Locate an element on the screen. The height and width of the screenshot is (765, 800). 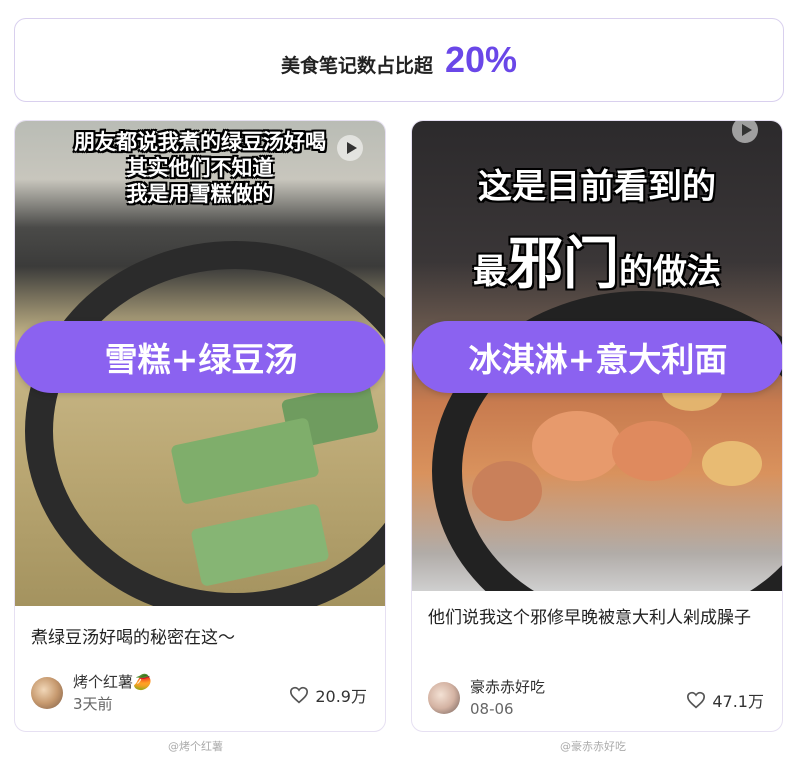
cover-caption-line: 我是用雪糕做的 is located at coordinates (200, 194).